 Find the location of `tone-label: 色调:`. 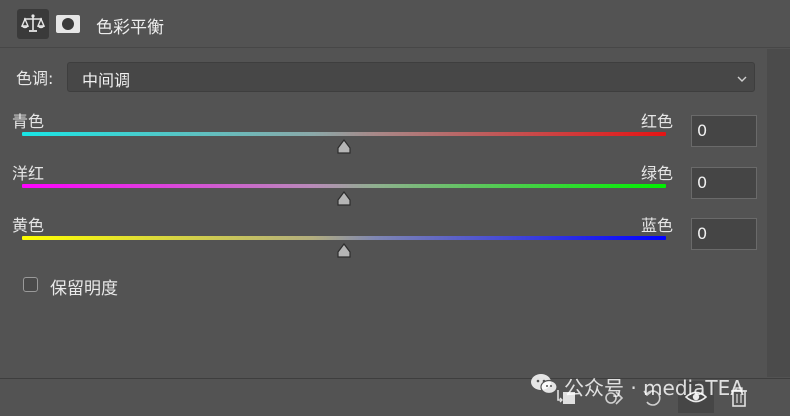

tone-label: 色调: is located at coordinates (35, 78).